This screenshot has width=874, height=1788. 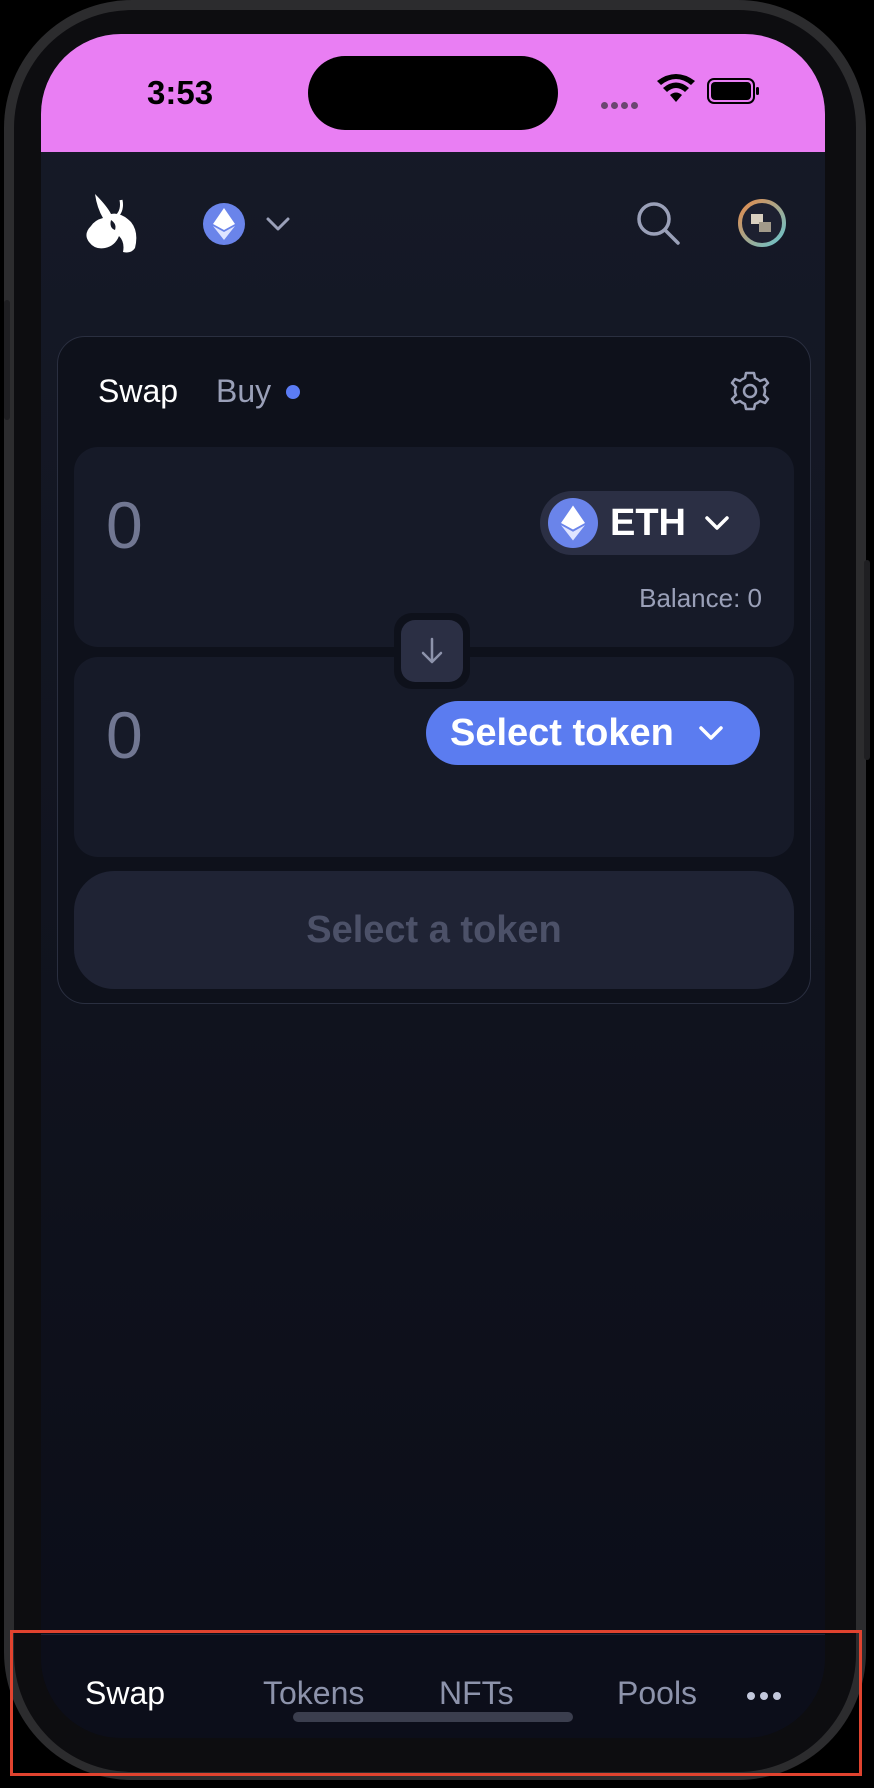 I want to click on from-token-label: ETH, so click(x=648, y=522).